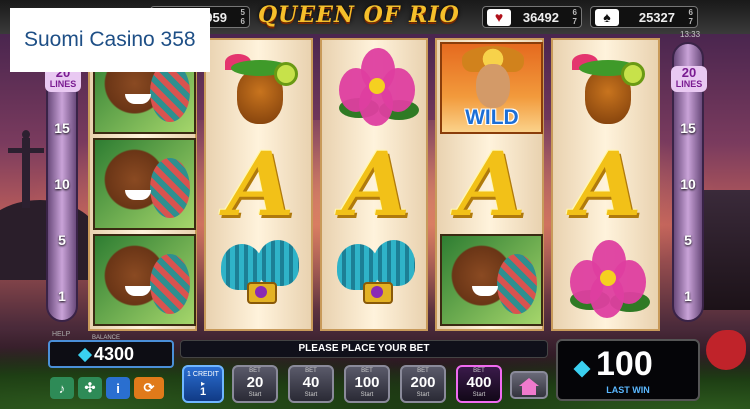 Image resolution: width=750 pixels, height=409 pixels. What do you see at coordinates (255, 384) in the screenshot?
I see `bet-button-20: BET 20 Start` at bounding box center [255, 384].